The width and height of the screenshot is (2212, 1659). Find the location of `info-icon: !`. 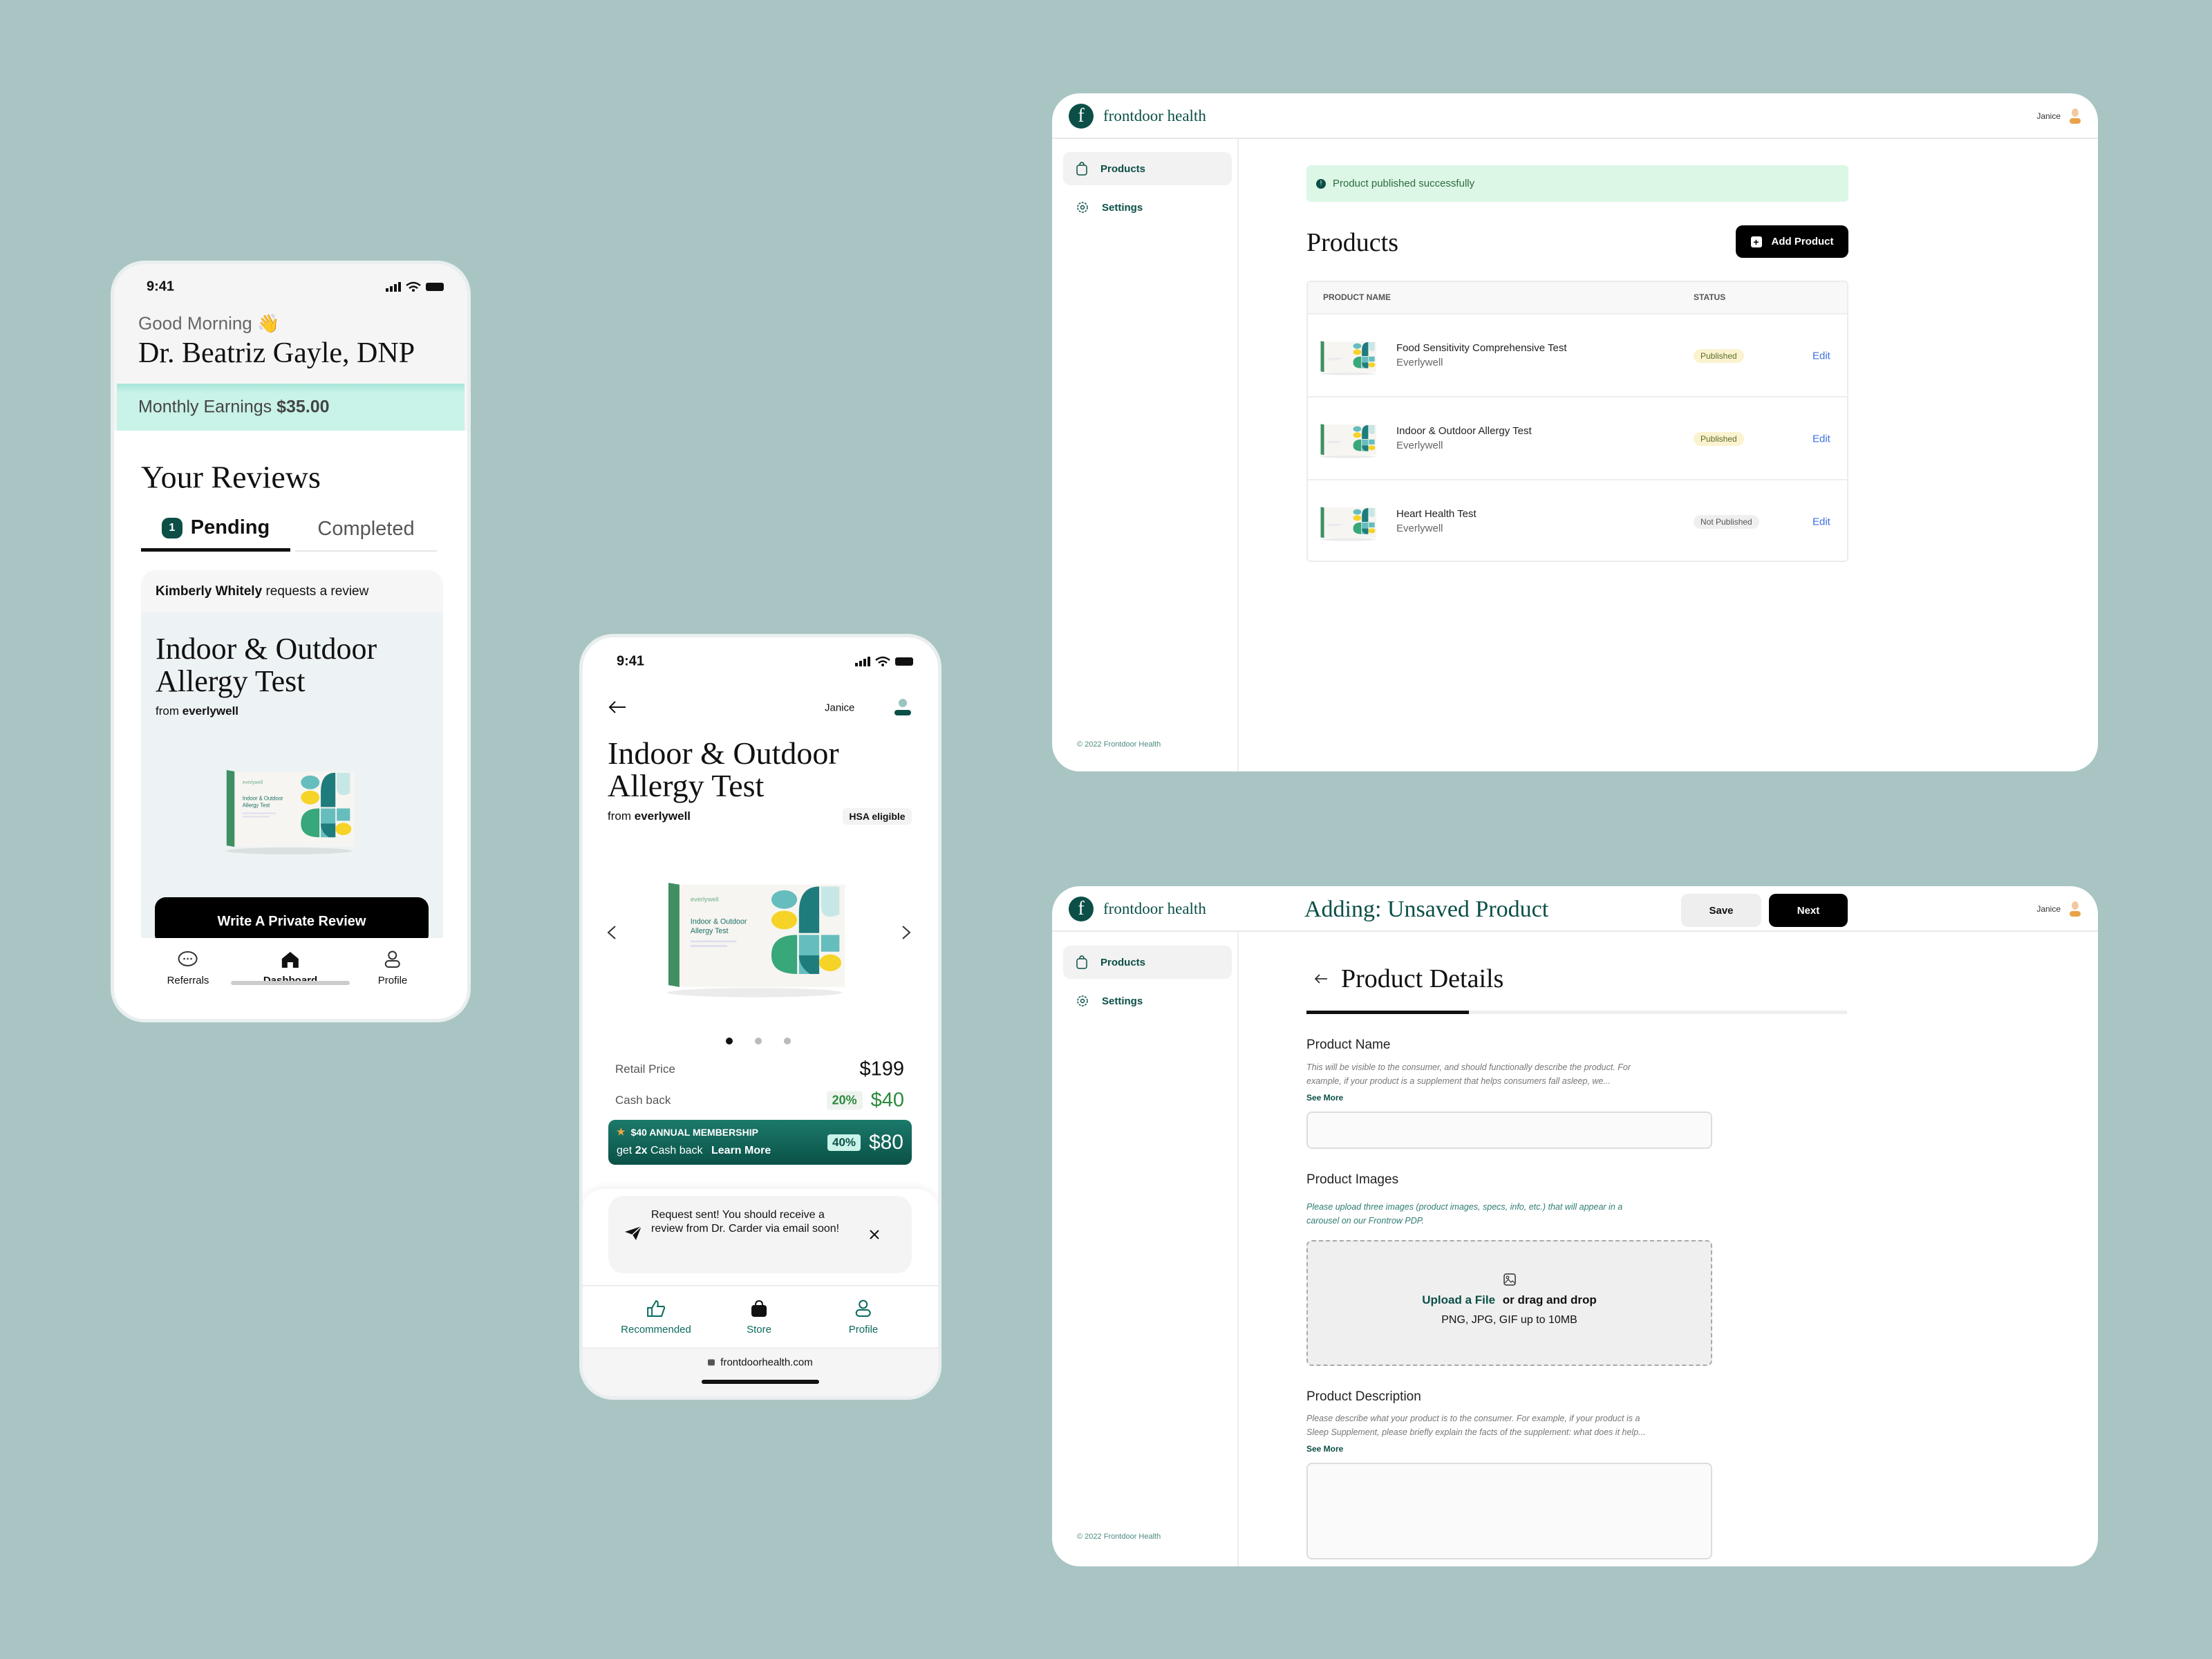

info-icon: ! is located at coordinates (1321, 184).